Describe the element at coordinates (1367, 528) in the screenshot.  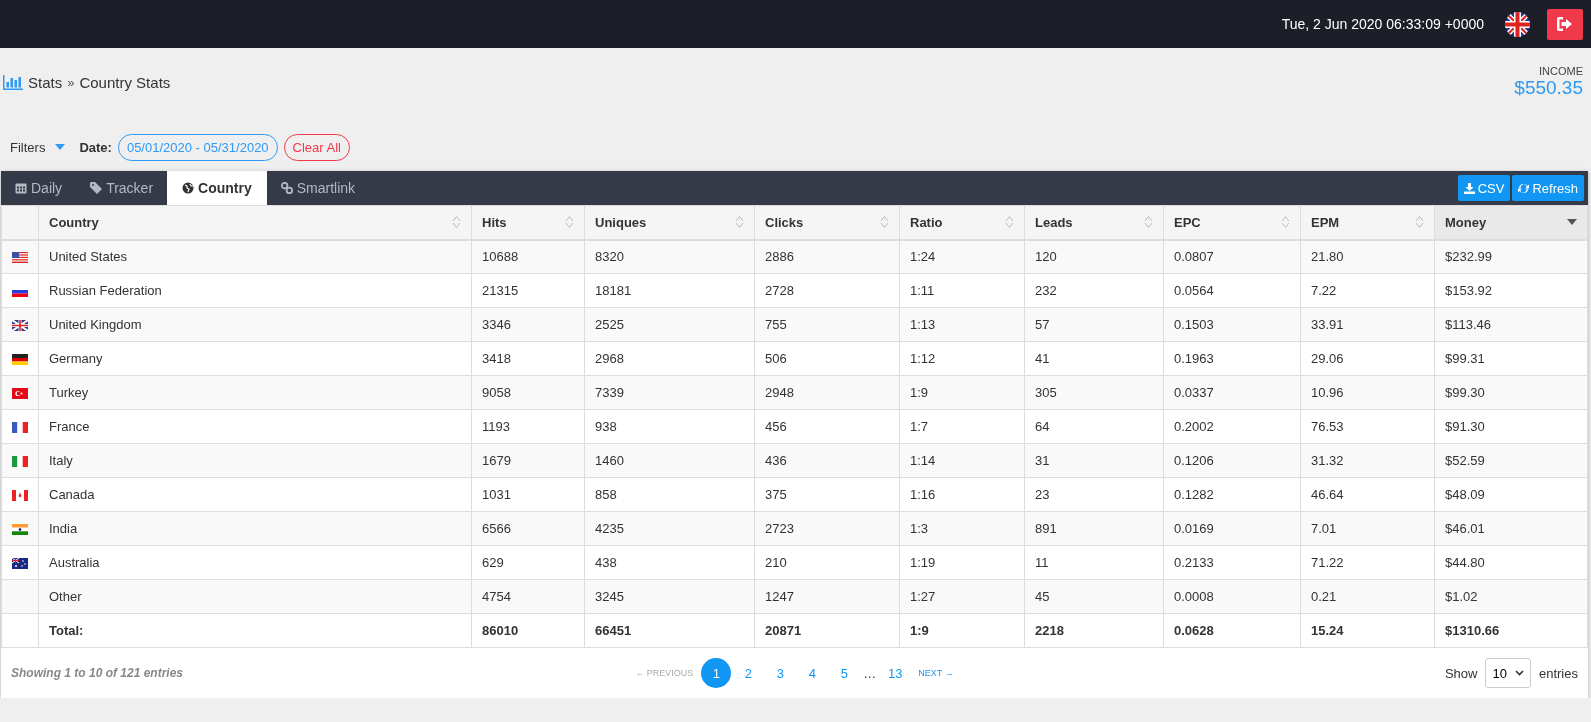
I see `table-cell: 7.01` at that location.